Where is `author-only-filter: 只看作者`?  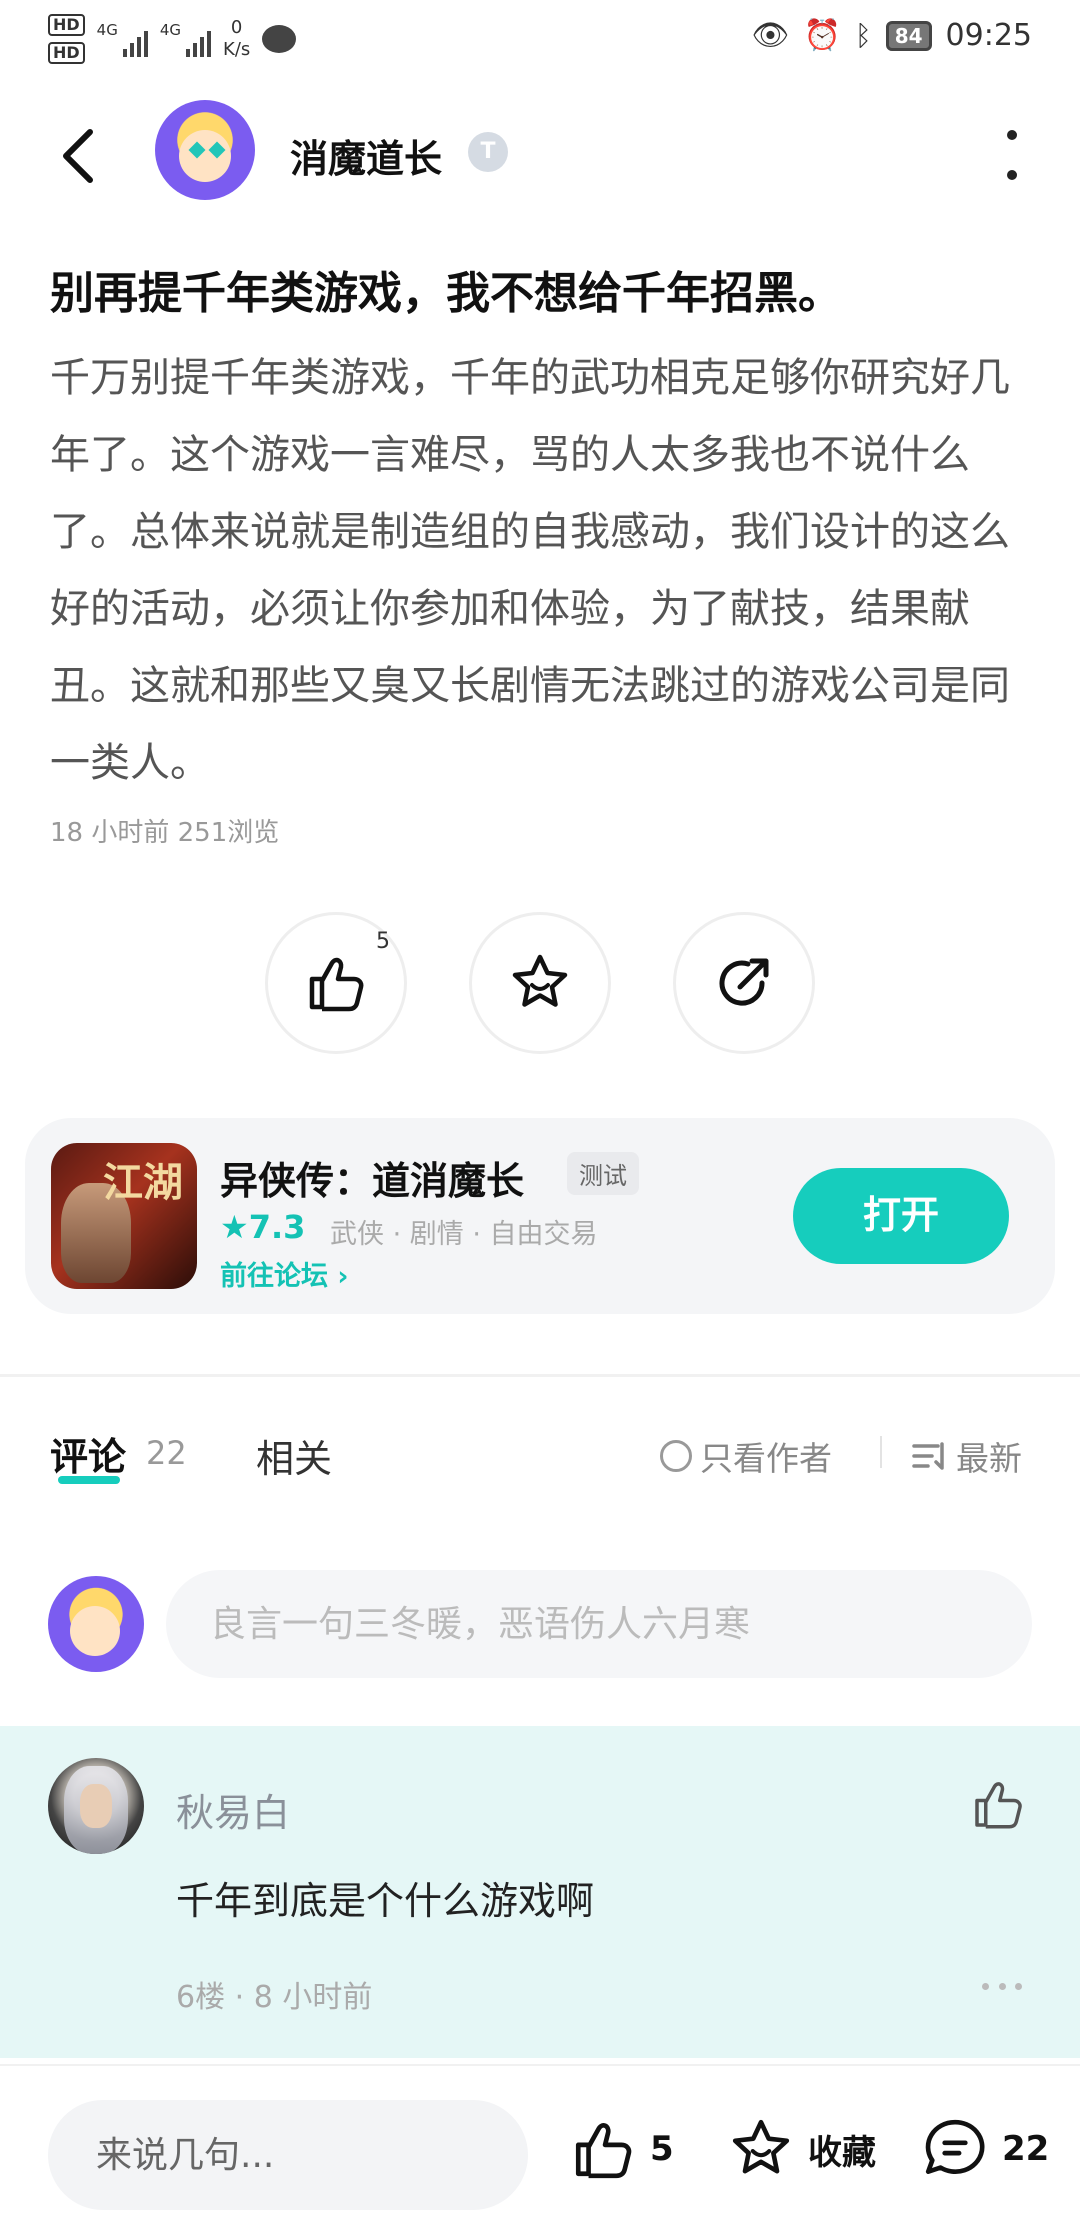
author-only-filter: 只看作者 is located at coordinates (746, 1456).